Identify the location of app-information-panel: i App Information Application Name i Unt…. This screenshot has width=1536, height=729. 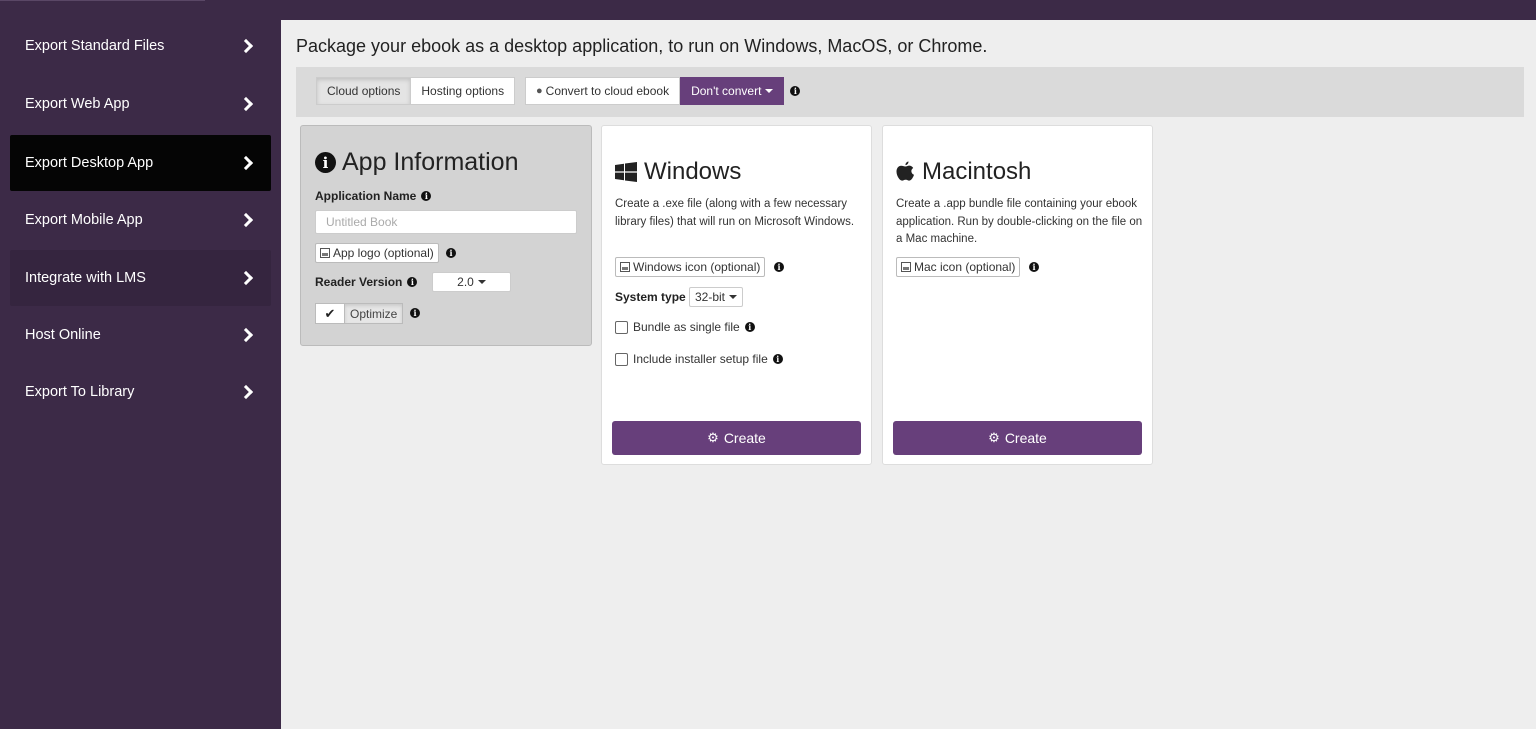
(446, 235).